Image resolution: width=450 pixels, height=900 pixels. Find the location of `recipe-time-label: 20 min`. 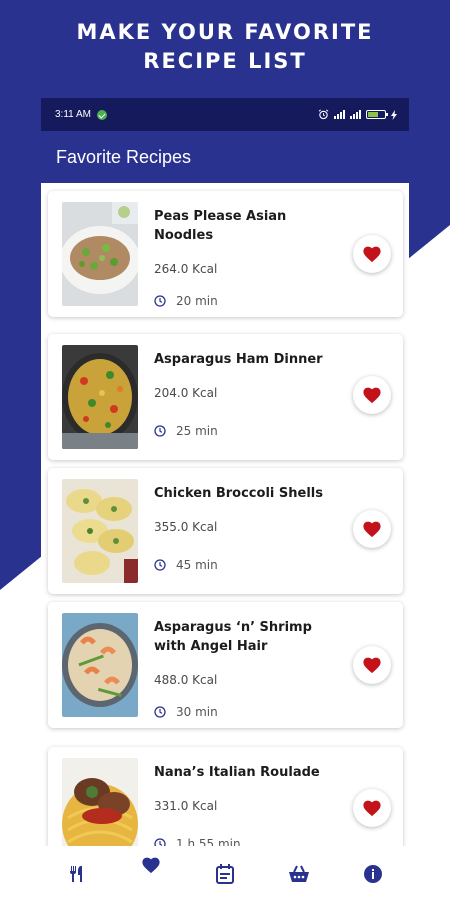

recipe-time-label: 20 min is located at coordinates (197, 301).